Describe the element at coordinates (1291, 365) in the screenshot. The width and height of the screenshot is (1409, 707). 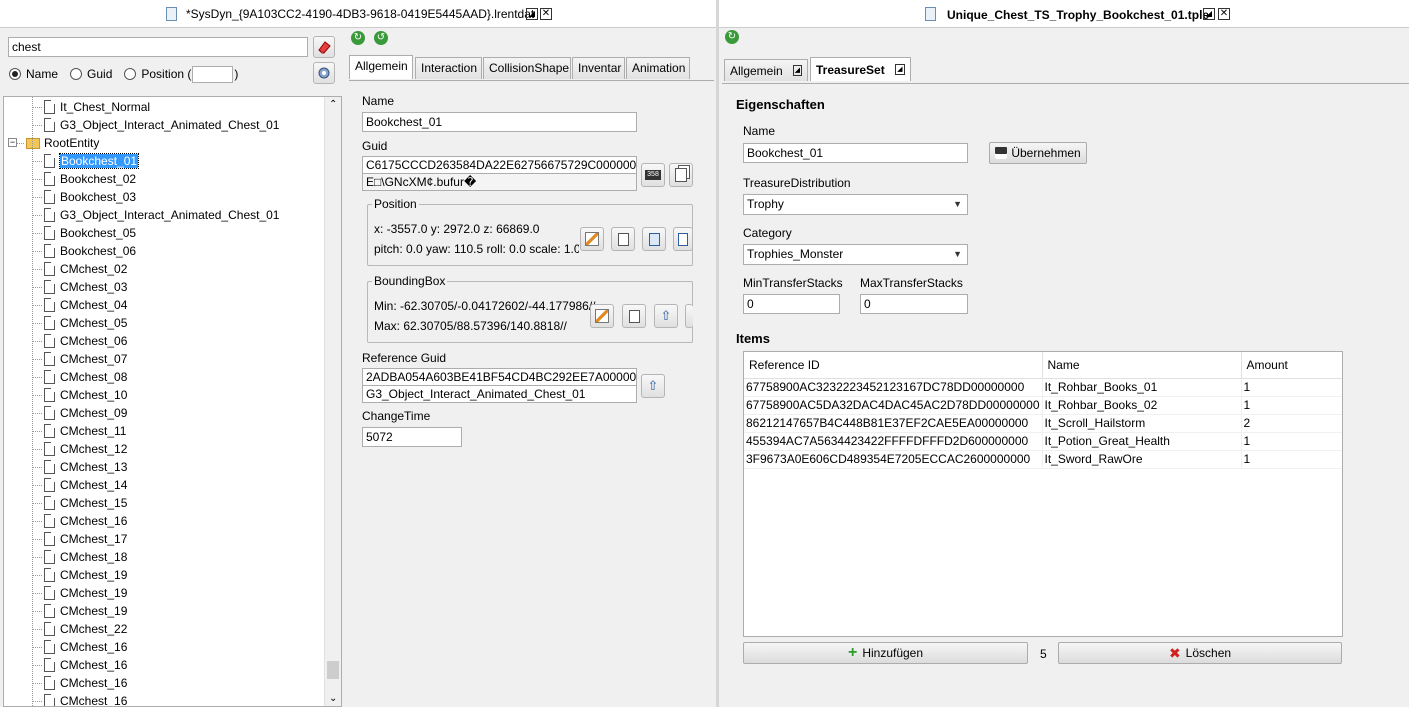
I see `column-header-amount: Amount` at that location.